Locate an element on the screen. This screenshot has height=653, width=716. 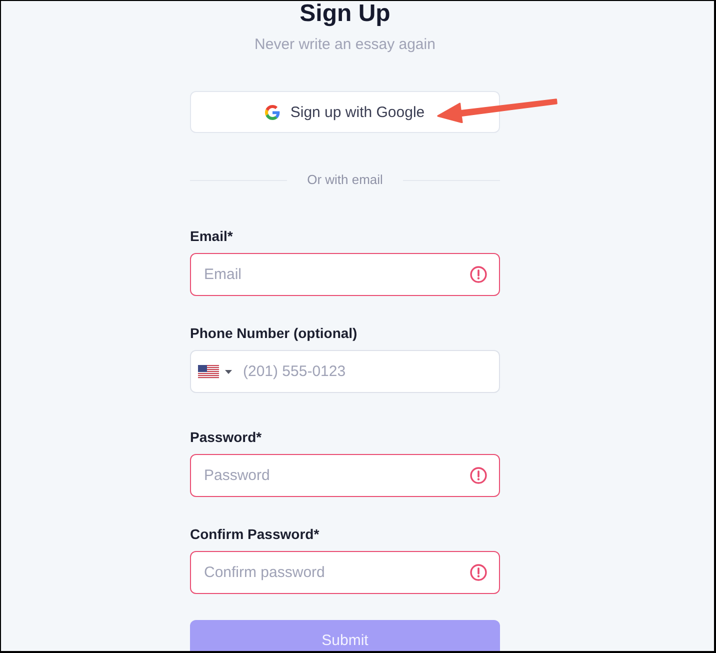
google-icon is located at coordinates (272, 112).